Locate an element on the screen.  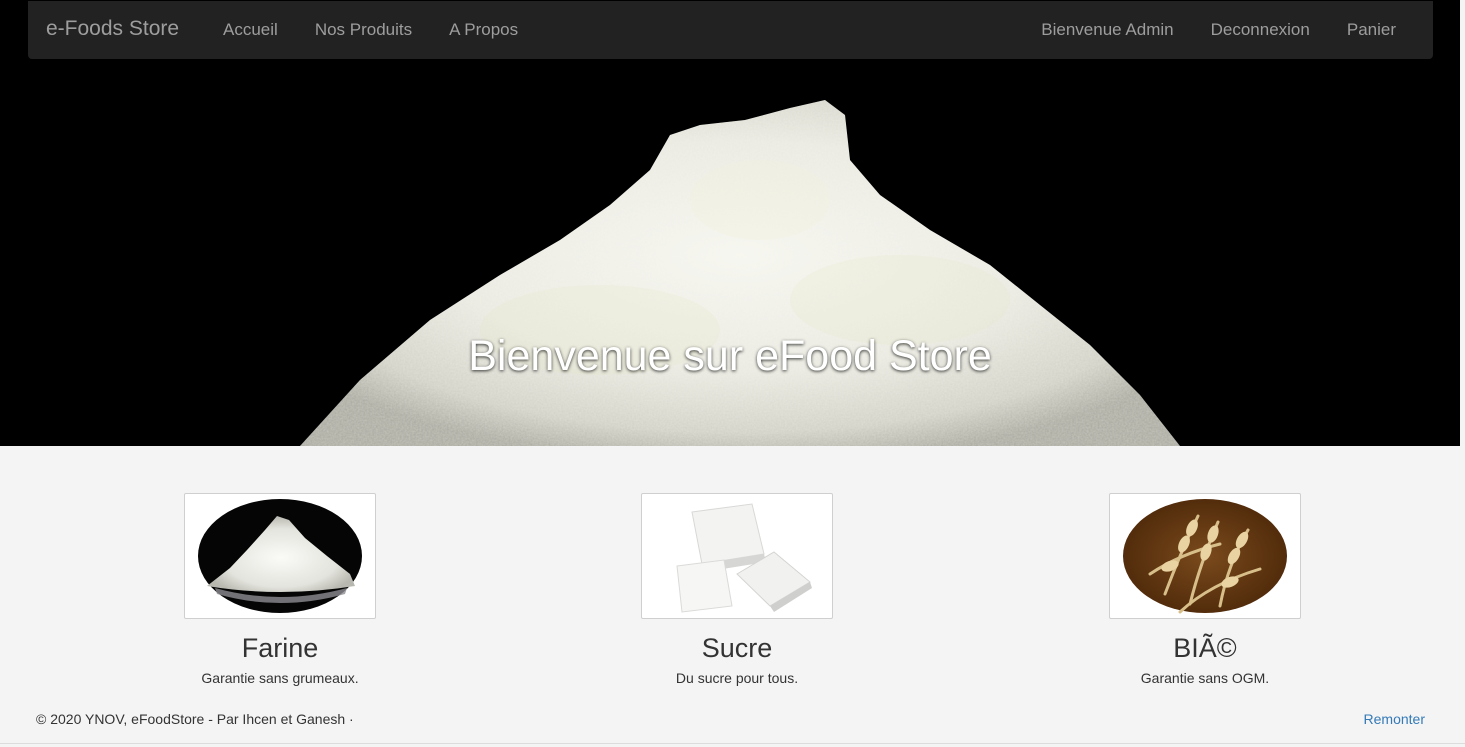
feature-title: BIÃ© is located at coordinates (1205, 648).